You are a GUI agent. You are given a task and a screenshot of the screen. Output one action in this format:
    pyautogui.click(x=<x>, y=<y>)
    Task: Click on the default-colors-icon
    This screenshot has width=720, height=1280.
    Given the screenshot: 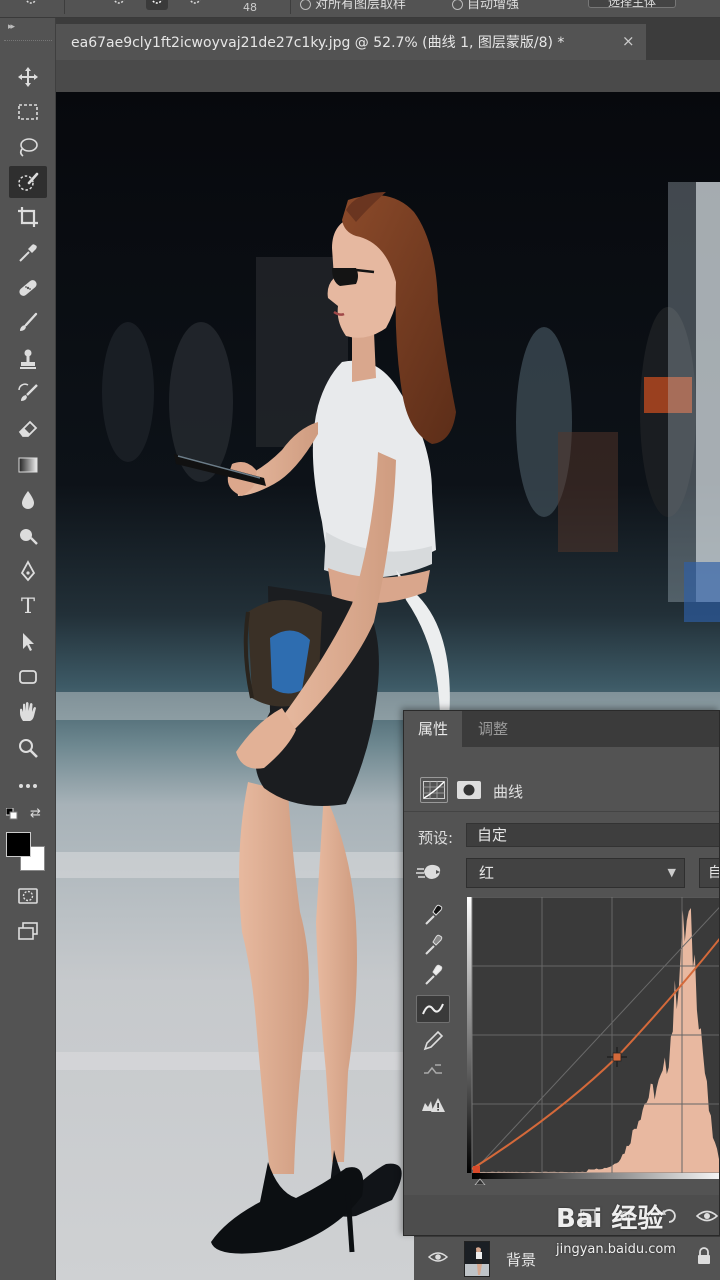 What is the action you would take?
    pyautogui.click(x=12, y=814)
    